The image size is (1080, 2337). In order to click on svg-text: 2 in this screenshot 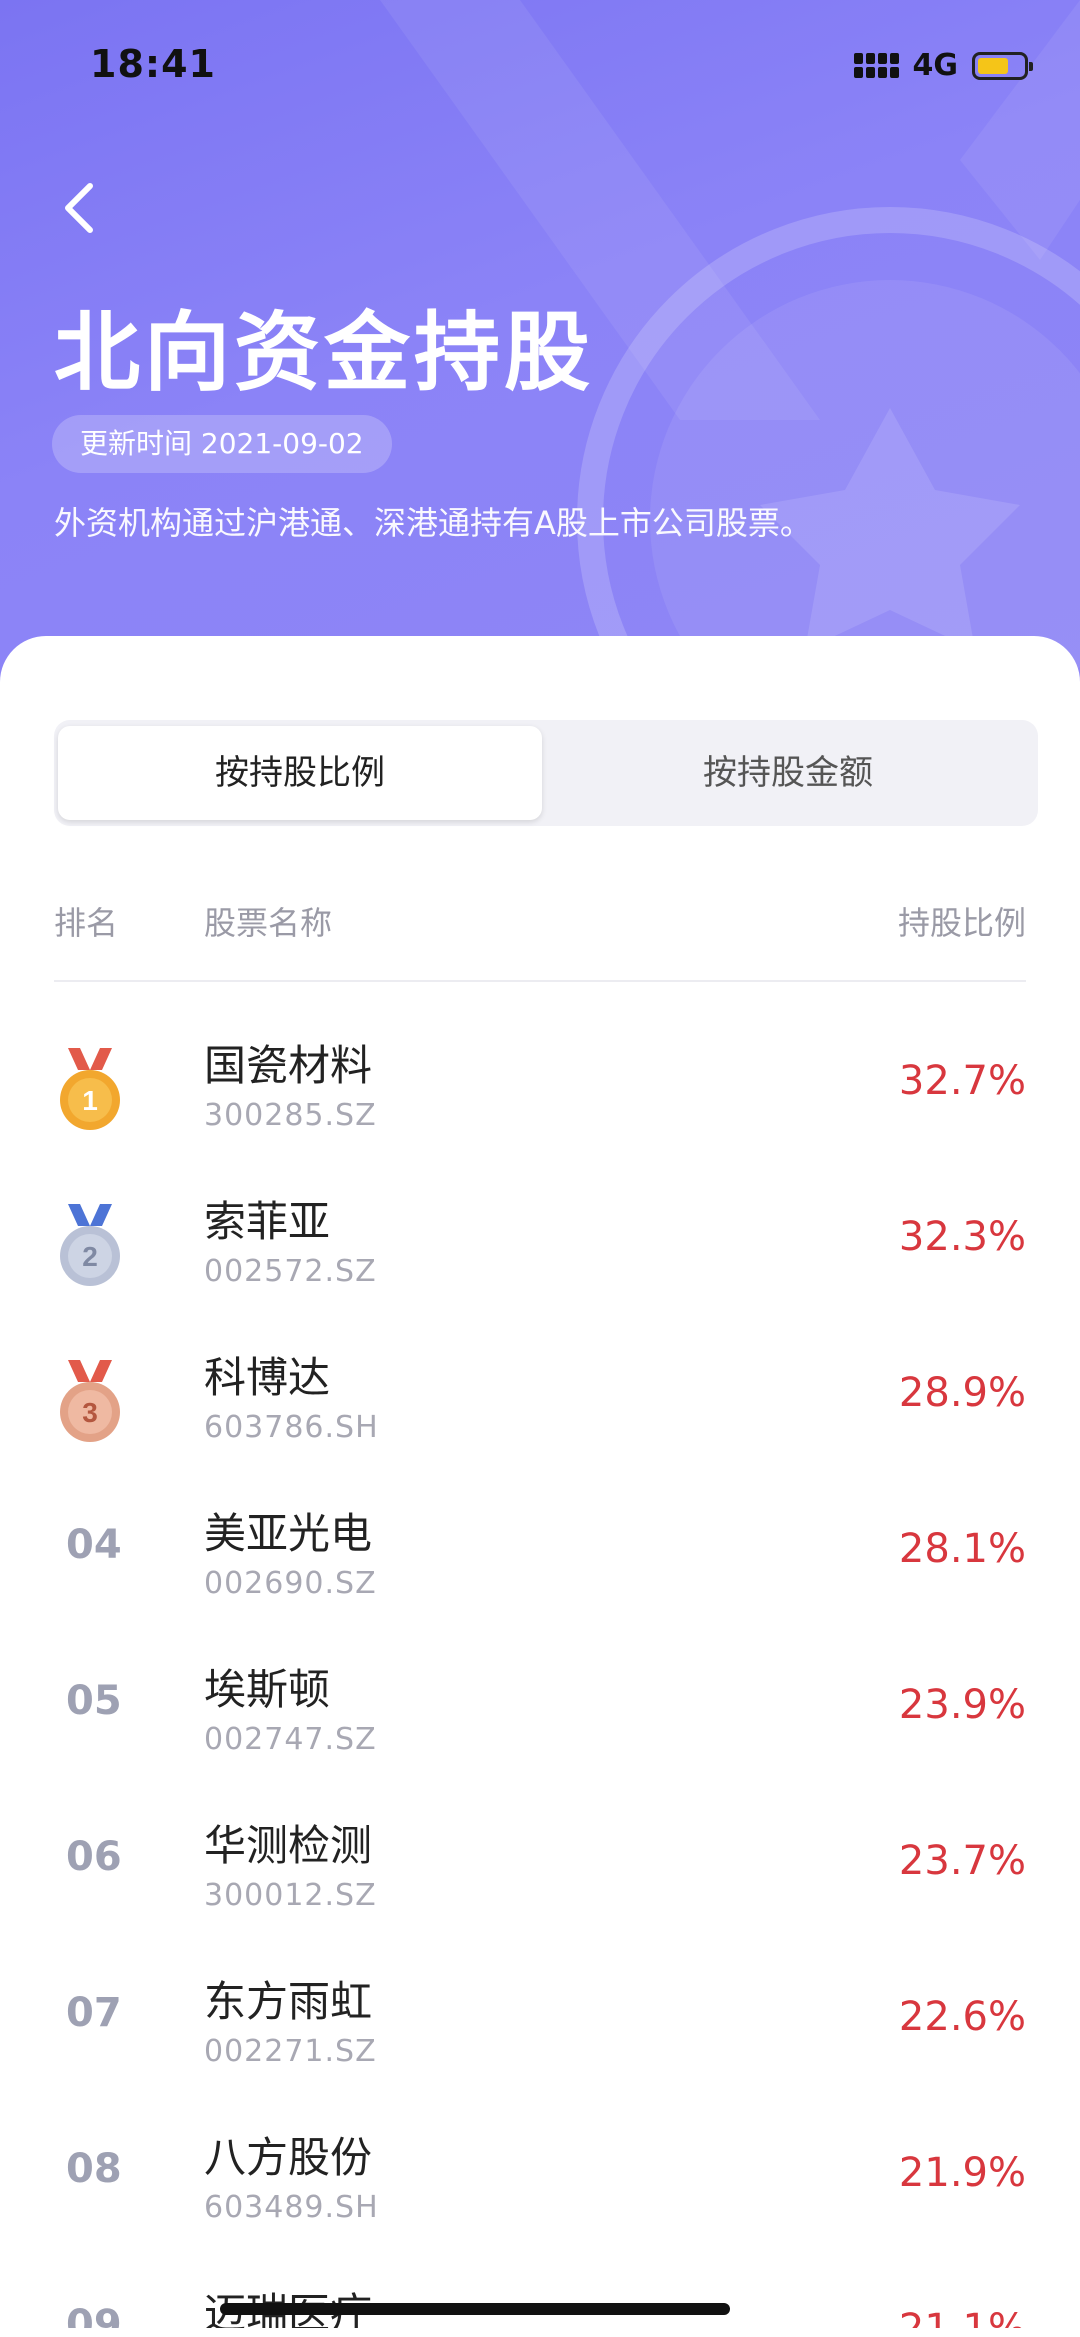, I will do `click(90, 1256)`.